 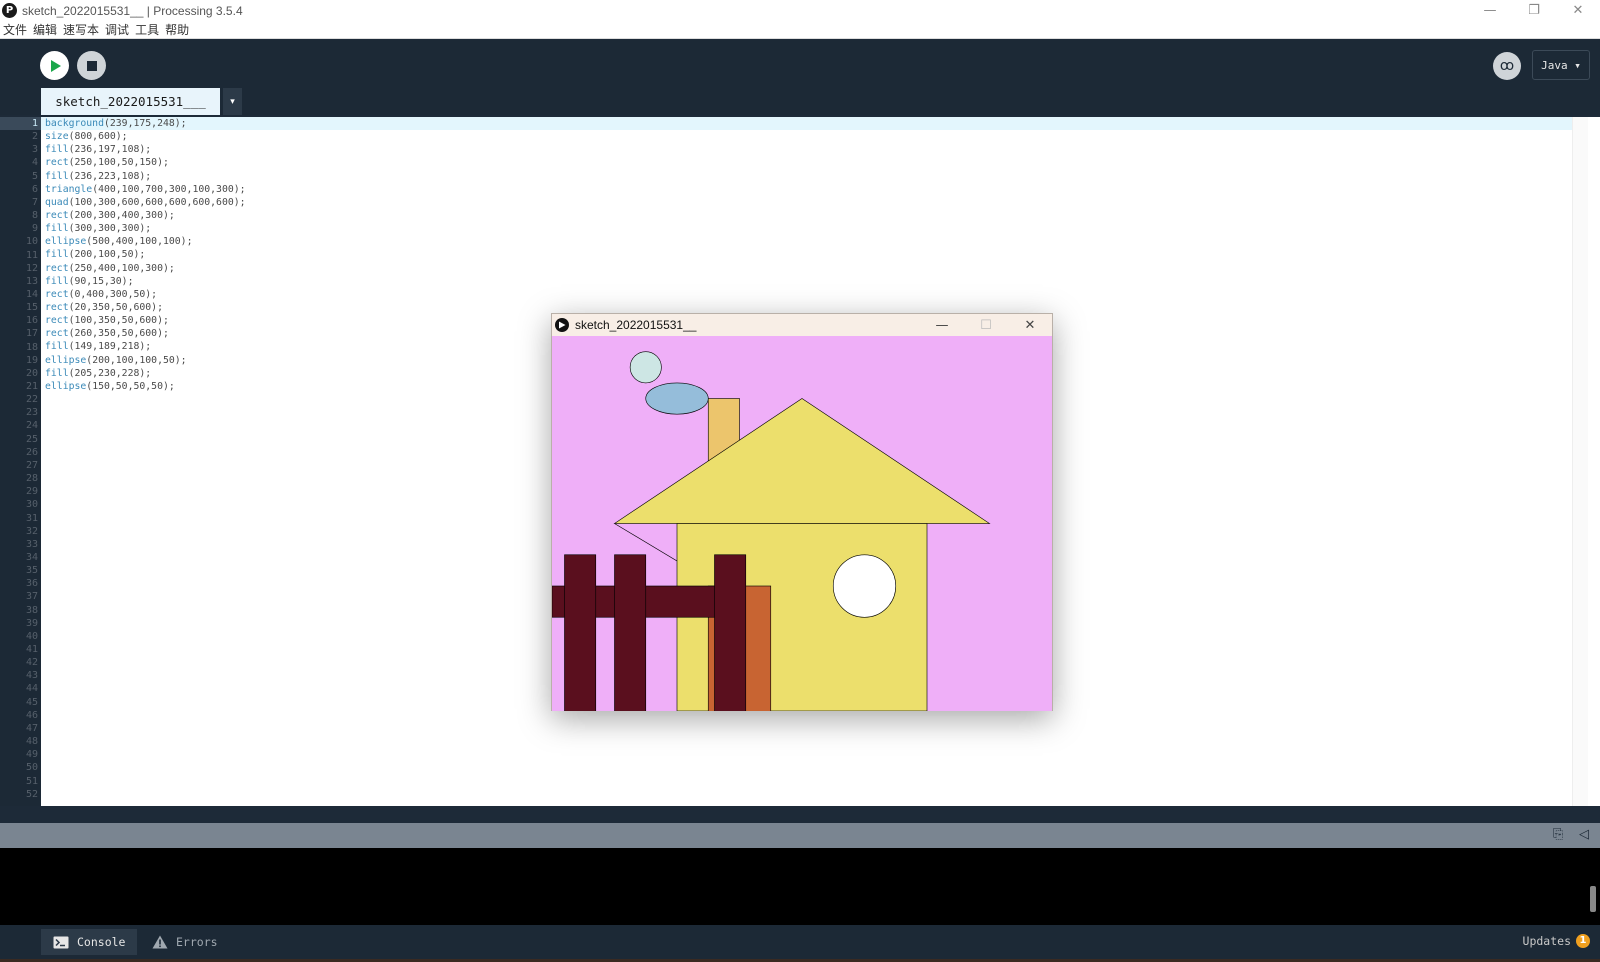 What do you see at coordinates (31, 268) in the screenshot?
I see `line-number: 12` at bounding box center [31, 268].